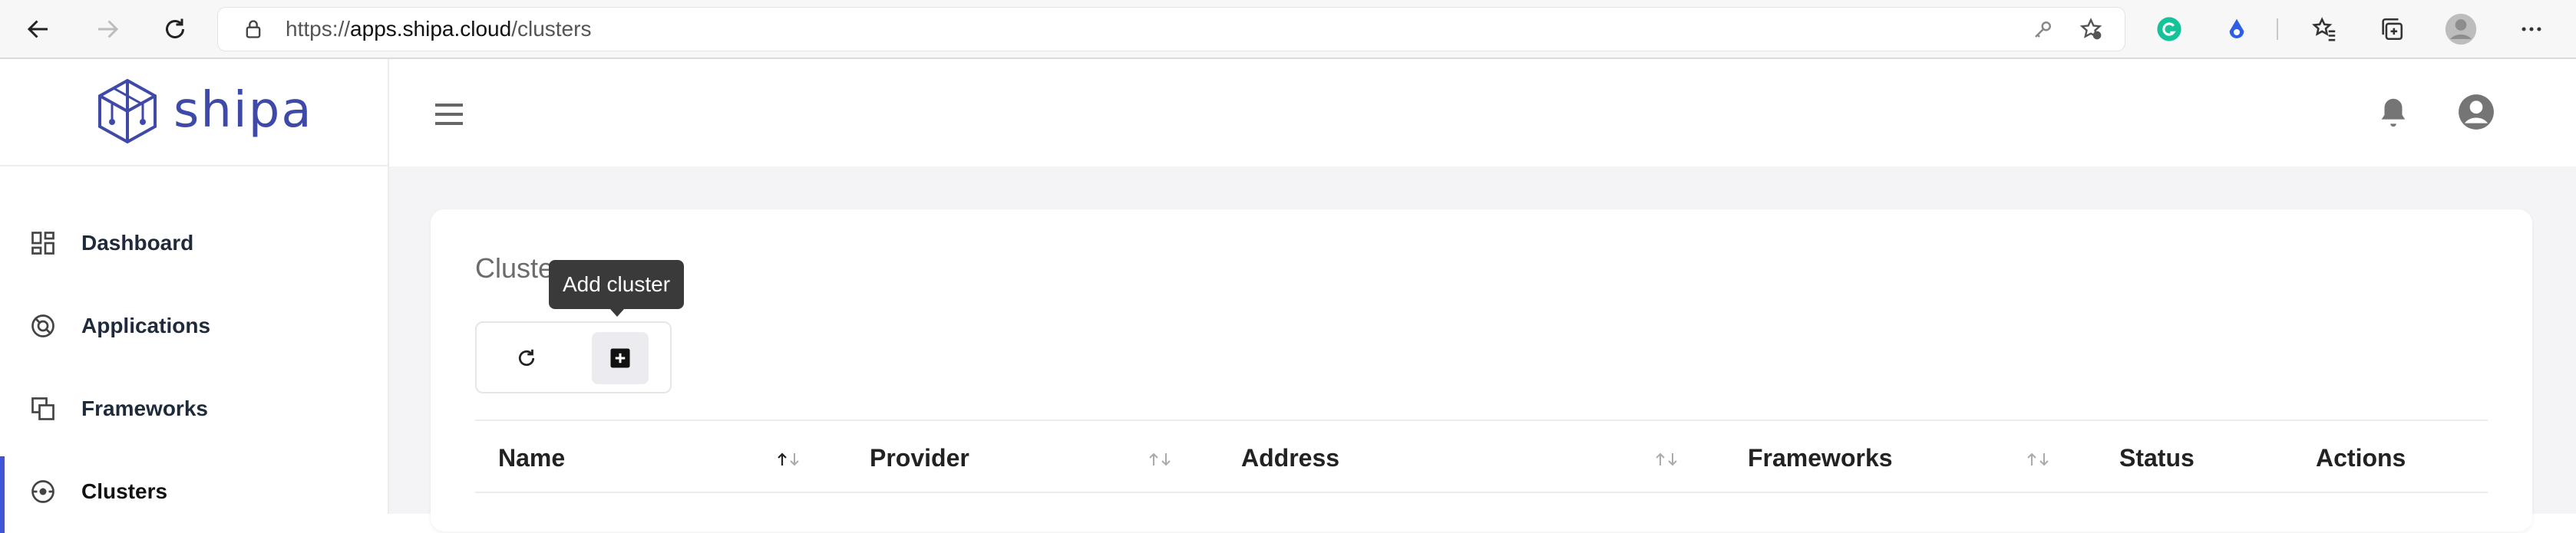  Describe the element at coordinates (2043, 29) in the screenshot. I see `key-icon` at that location.